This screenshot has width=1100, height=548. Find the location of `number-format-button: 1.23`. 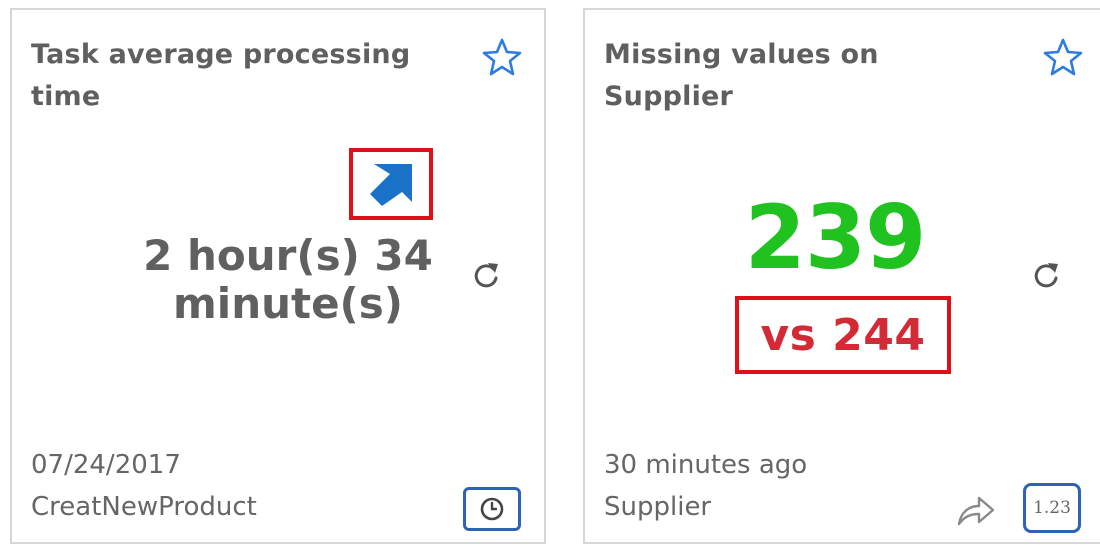

number-format-button: 1.23 is located at coordinates (1052, 508).